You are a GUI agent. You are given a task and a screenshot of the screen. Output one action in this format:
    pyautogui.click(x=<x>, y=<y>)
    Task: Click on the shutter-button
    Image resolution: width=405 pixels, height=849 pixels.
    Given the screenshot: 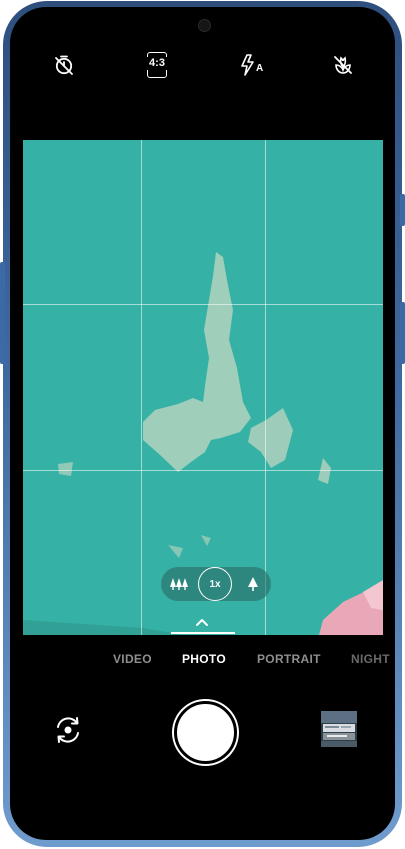 What is the action you would take?
    pyautogui.click(x=205, y=732)
    